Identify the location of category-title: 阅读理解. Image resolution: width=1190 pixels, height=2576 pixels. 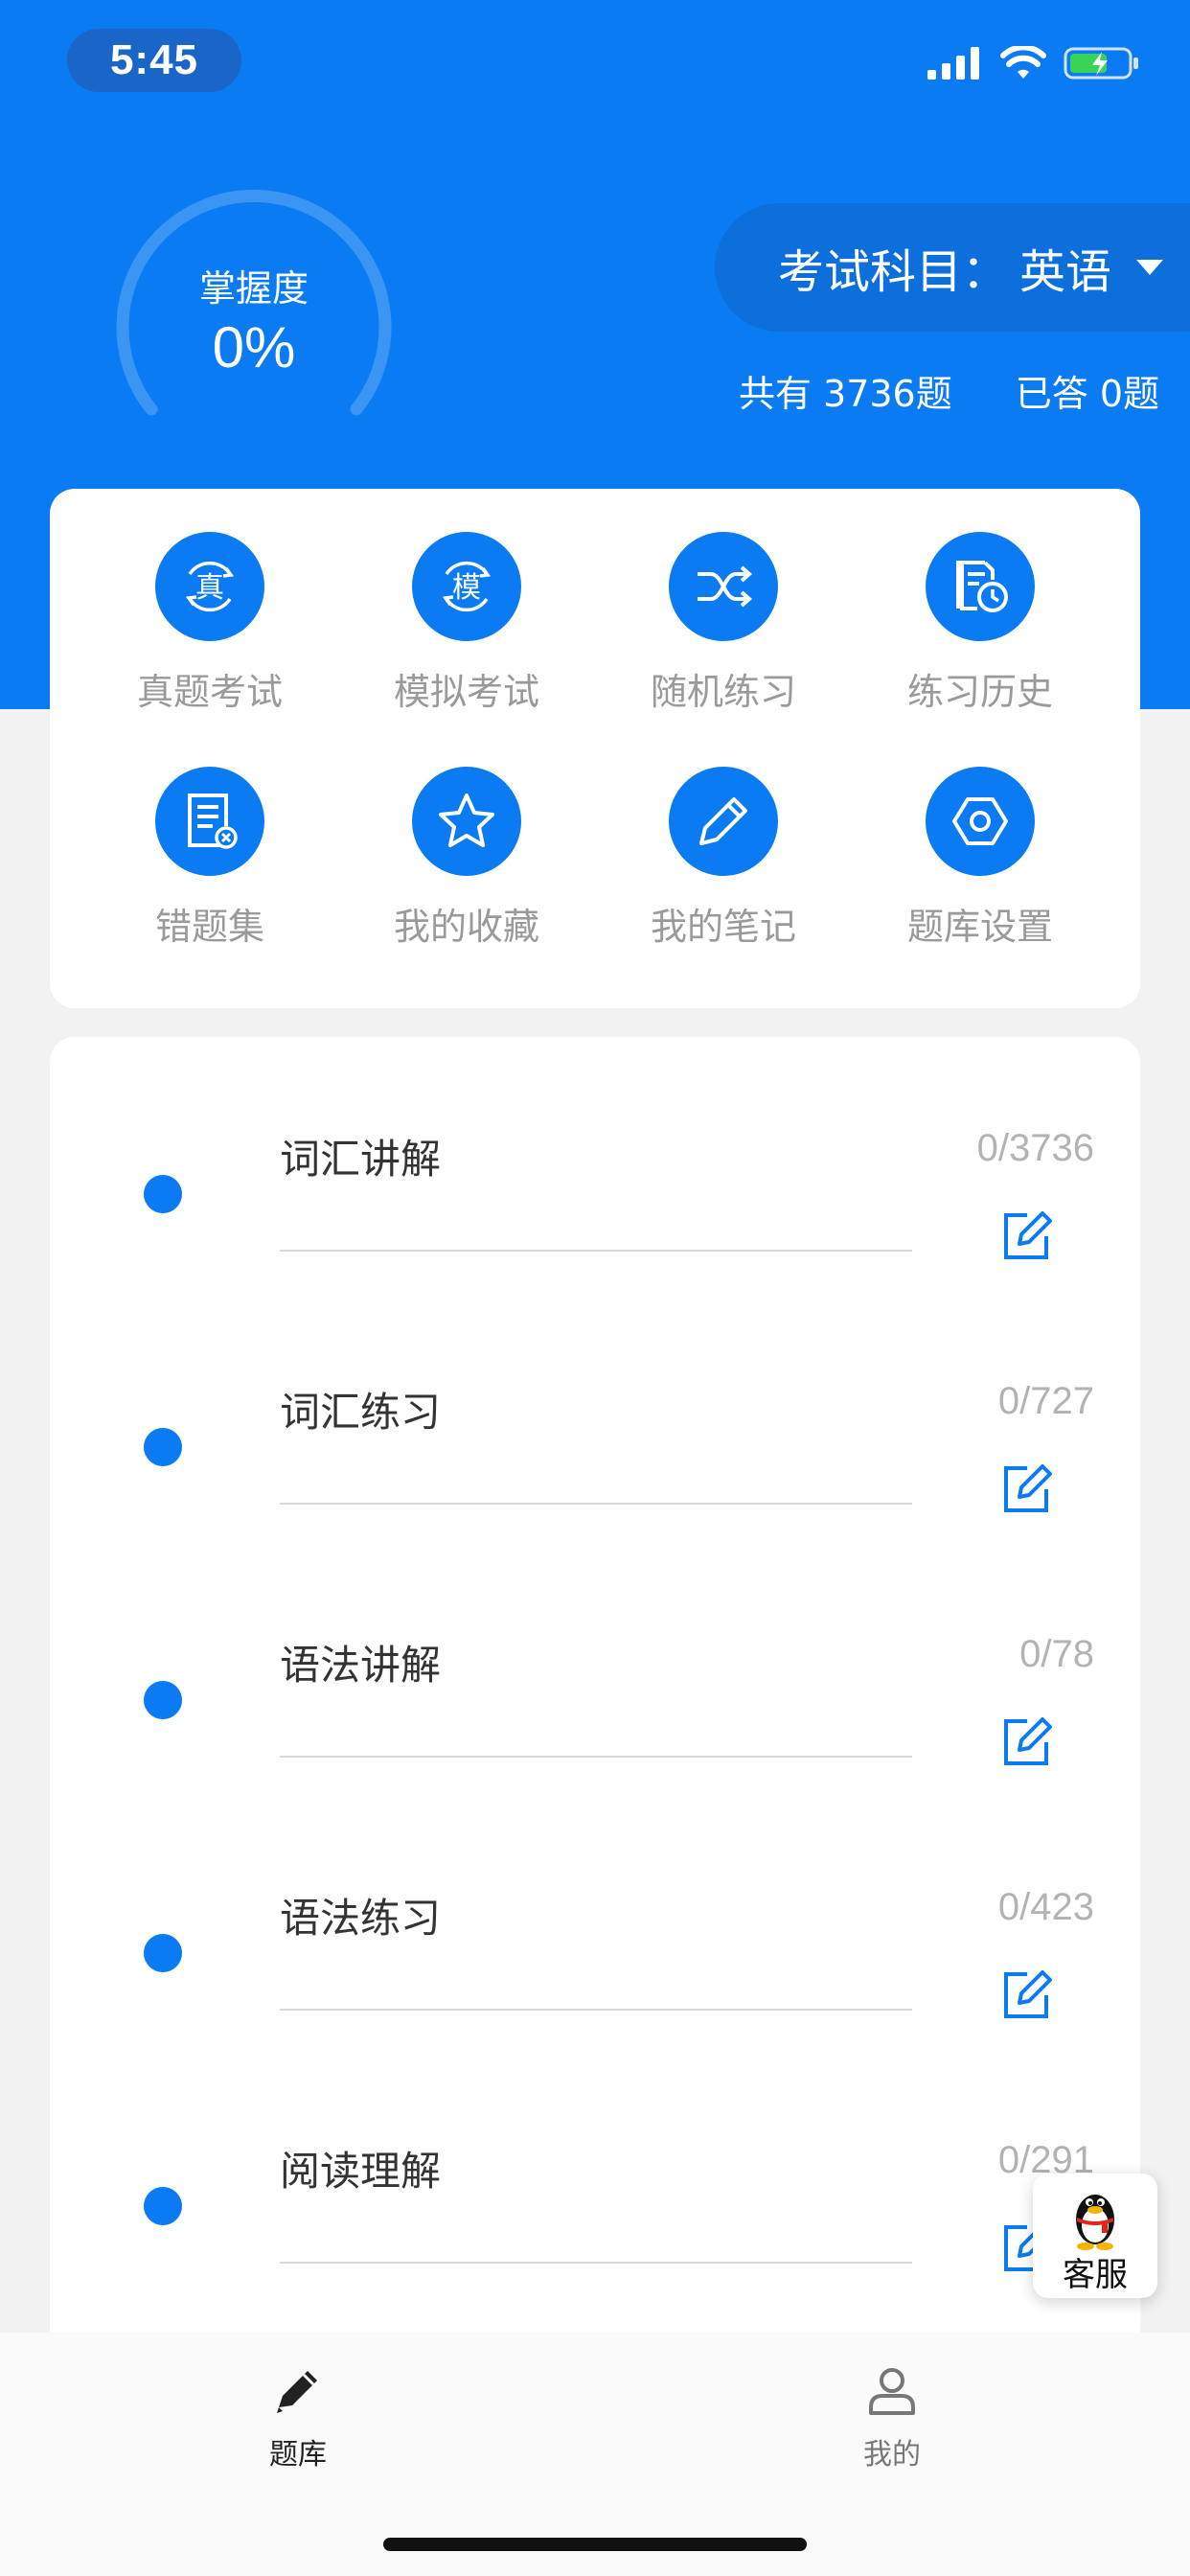
(361, 2171).